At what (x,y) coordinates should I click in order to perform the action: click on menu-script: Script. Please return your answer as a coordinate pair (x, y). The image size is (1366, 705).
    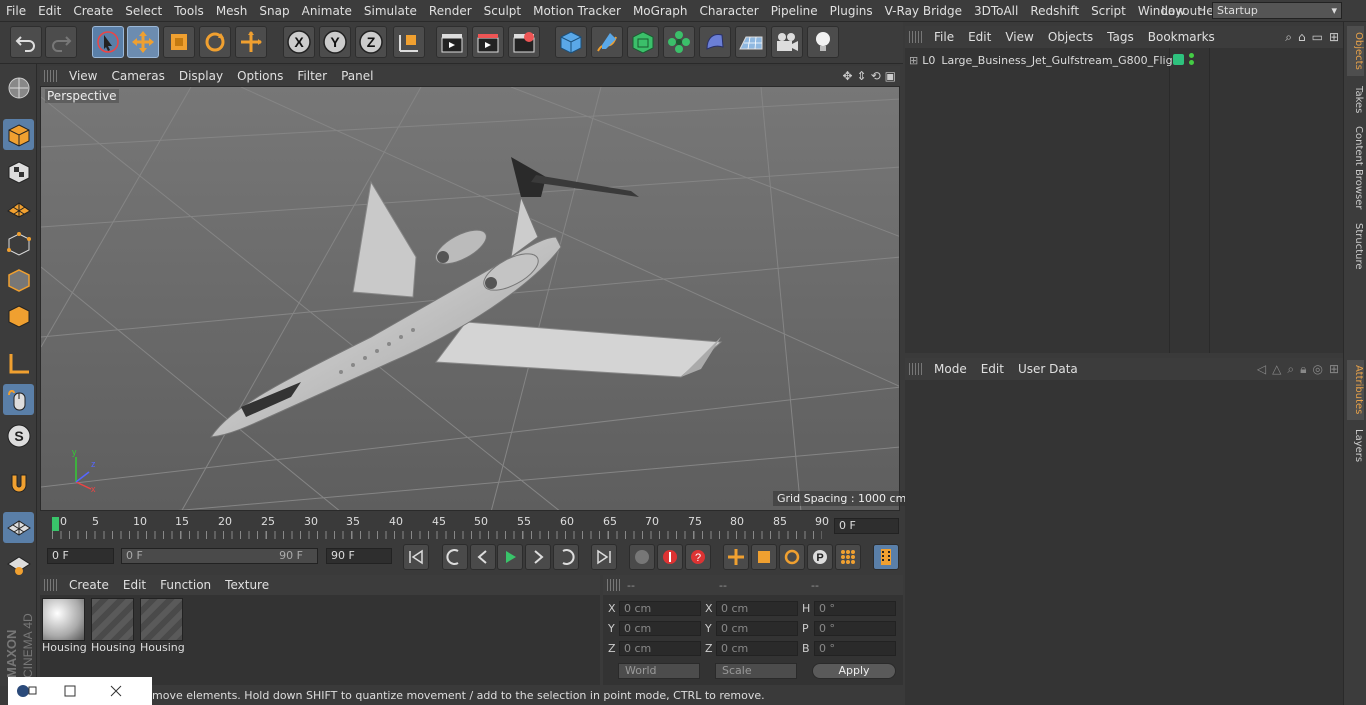
    Looking at the image, I should click on (1108, 11).